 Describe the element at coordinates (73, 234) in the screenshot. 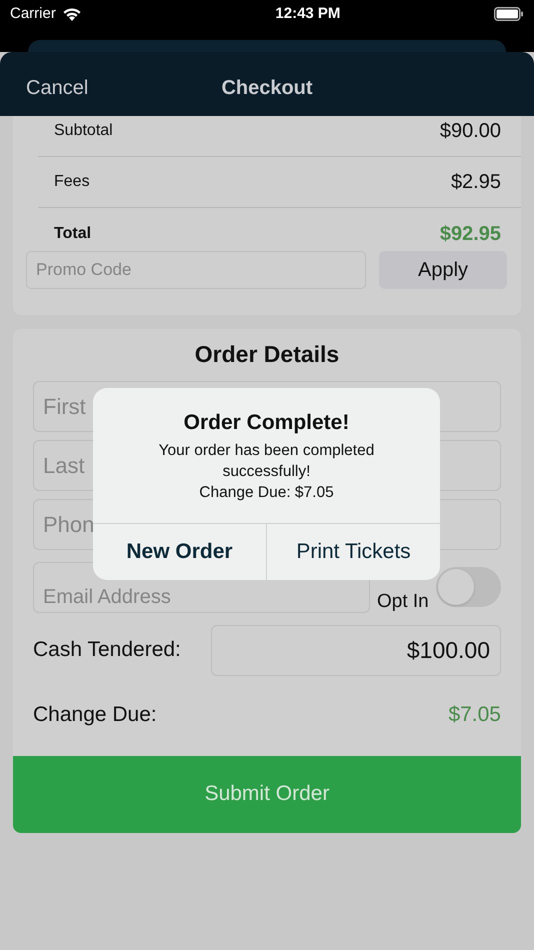

I see `summary-label: Total` at that location.